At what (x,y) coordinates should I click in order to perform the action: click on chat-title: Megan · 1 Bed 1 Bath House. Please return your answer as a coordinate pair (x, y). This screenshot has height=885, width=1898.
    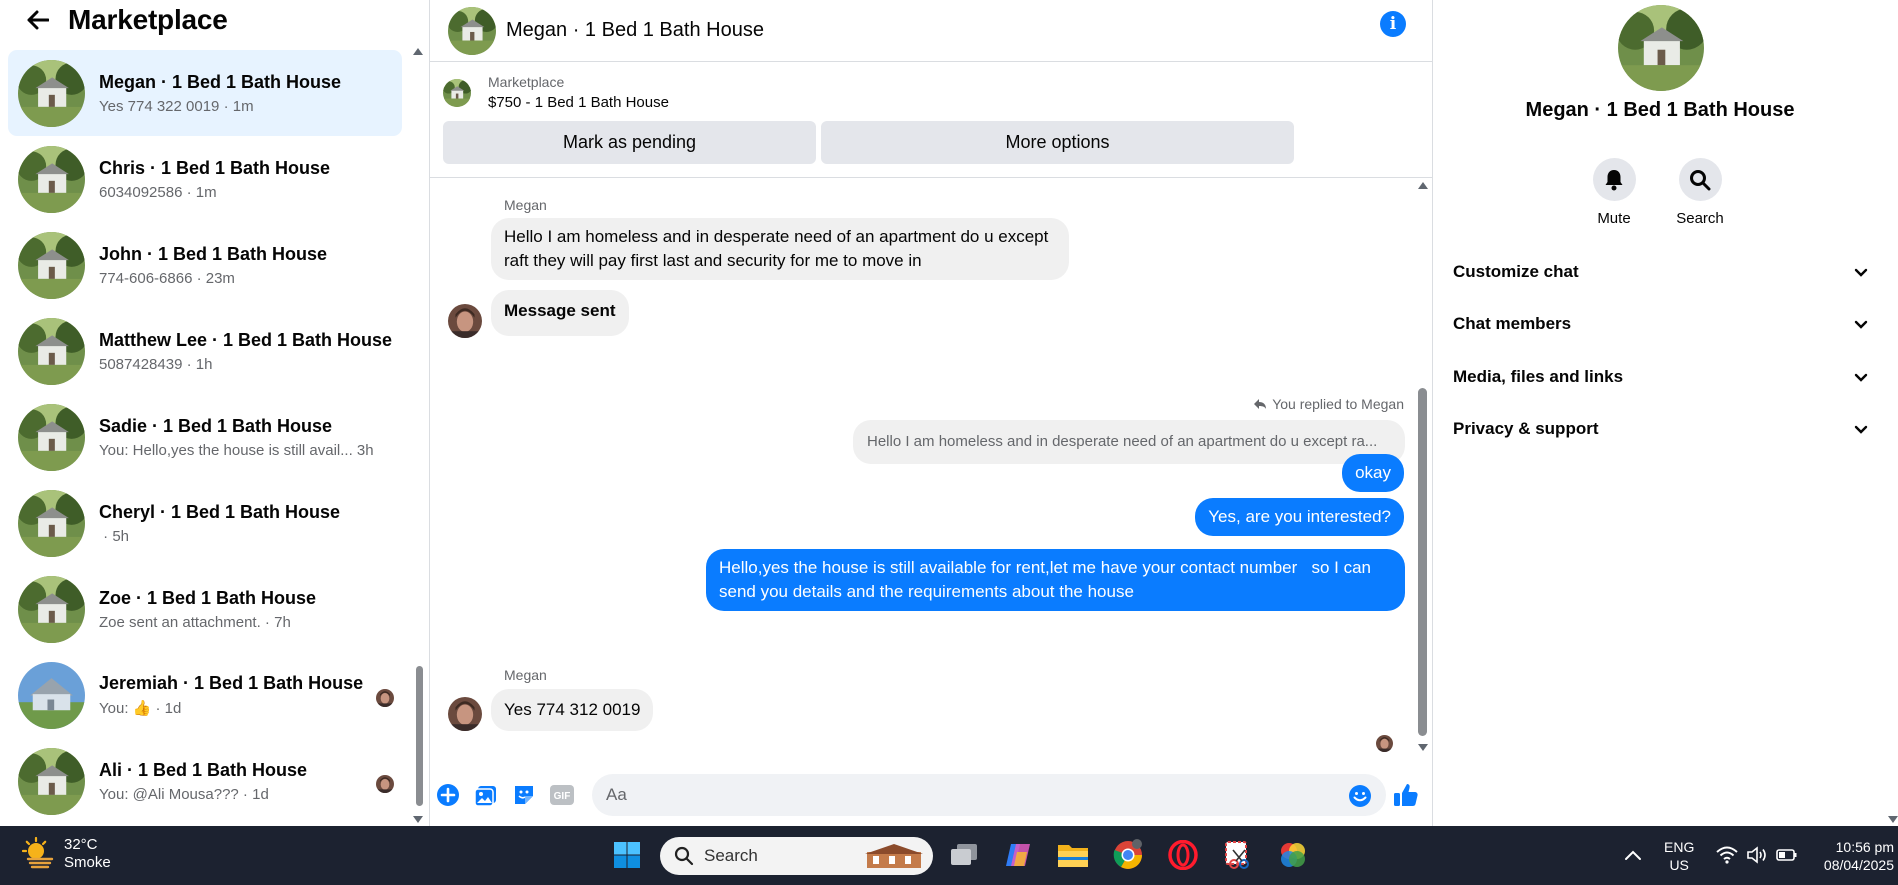
    Looking at the image, I should click on (635, 30).